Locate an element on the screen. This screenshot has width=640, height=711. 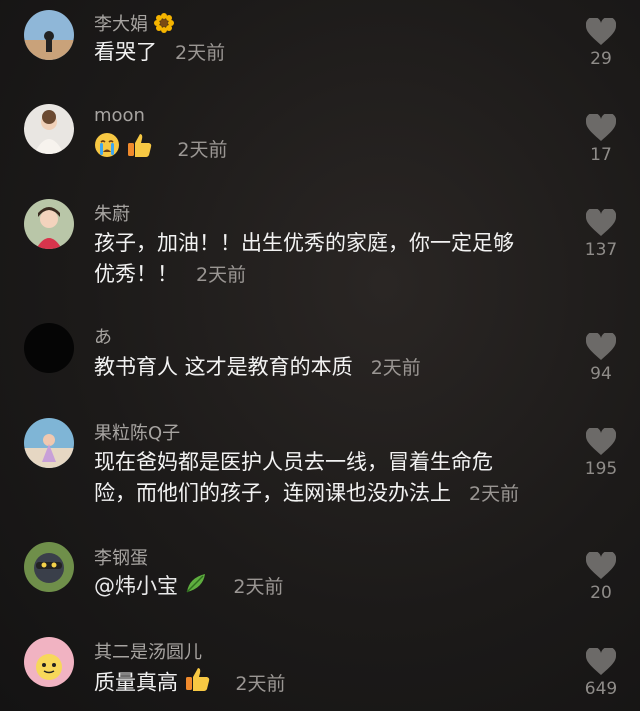
like-count: 195 is located at coordinates (601, 469).